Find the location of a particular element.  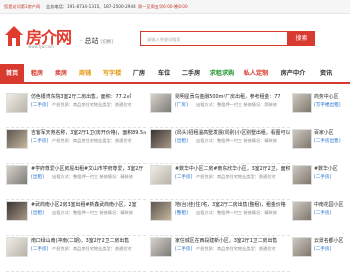

nav-parking: 车位 is located at coordinates (164, 74).